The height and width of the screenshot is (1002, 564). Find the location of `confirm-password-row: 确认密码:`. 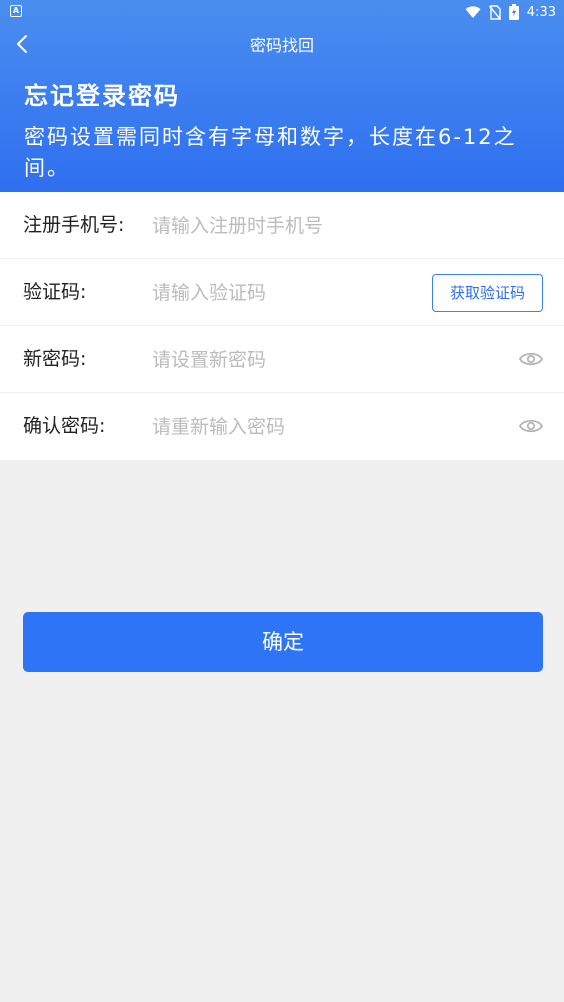

confirm-password-row: 确认密码: is located at coordinates (282, 426).